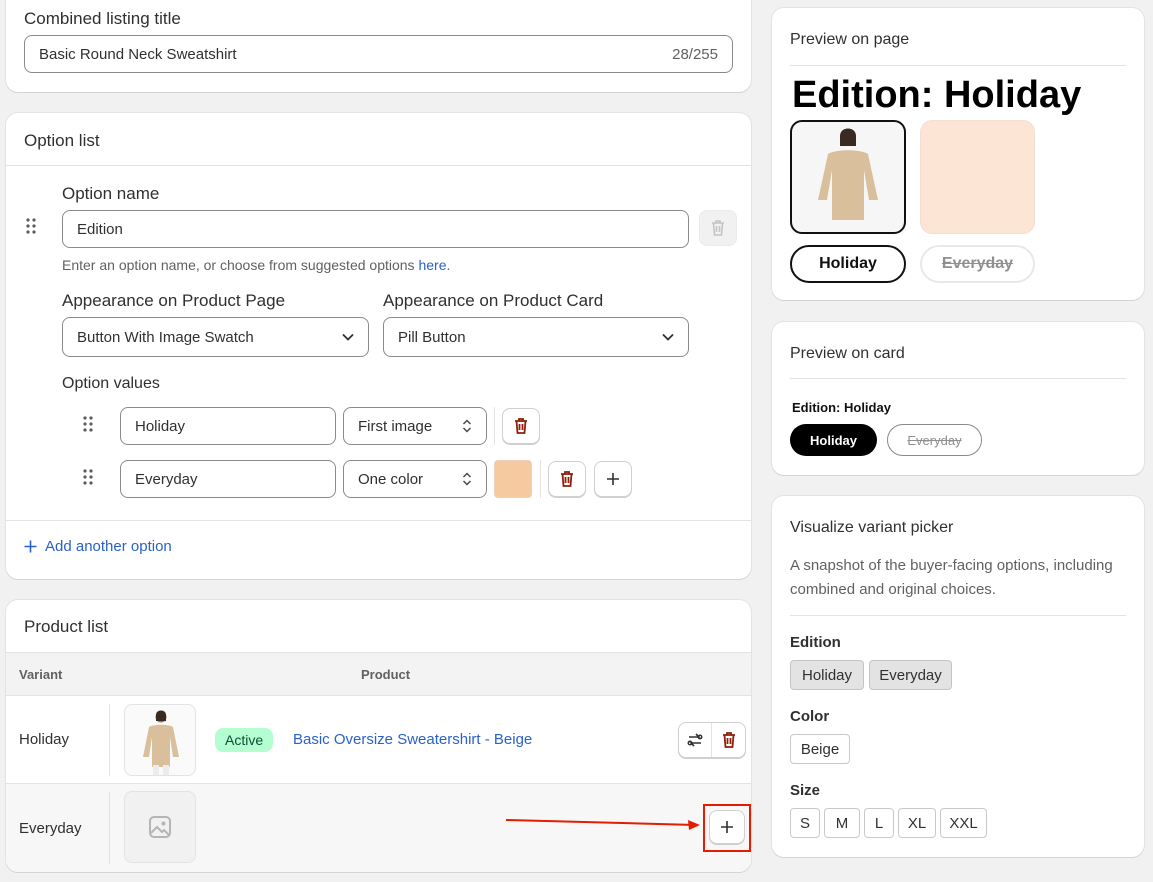  I want to click on product-thumbnail, so click(160, 740).